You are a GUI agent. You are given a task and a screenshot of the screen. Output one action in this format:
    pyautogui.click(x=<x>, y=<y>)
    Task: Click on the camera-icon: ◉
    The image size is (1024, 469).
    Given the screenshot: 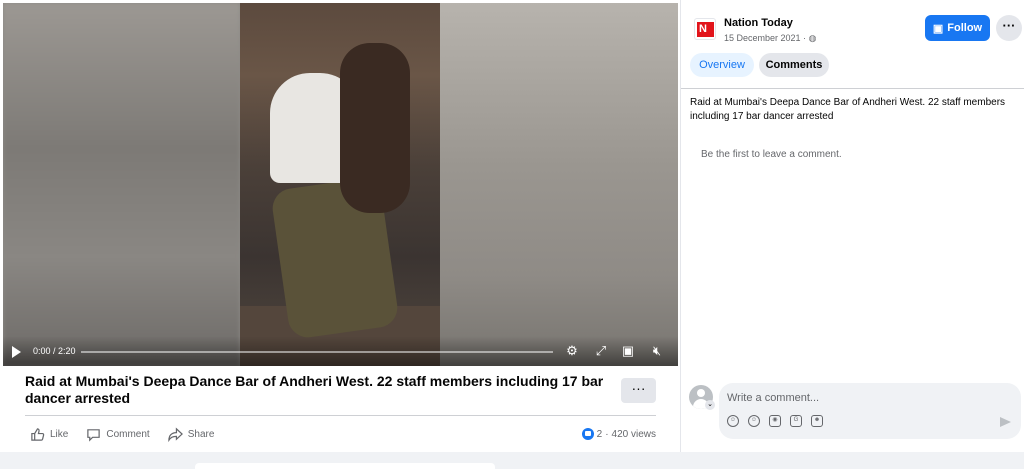 What is the action you would take?
    pyautogui.click(x=775, y=421)
    